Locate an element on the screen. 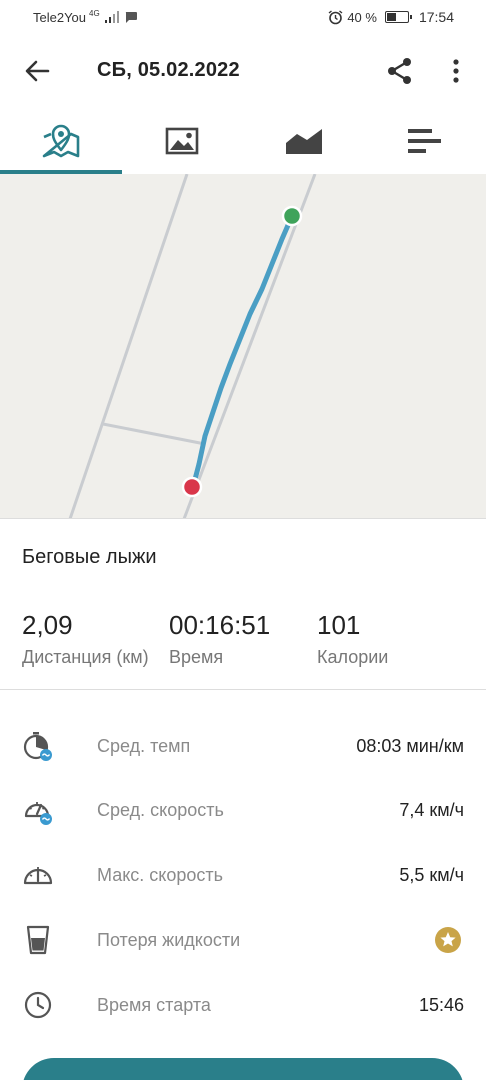 The width and height of the screenshot is (486, 1080). clock-time: 17:54 is located at coordinates (436, 17).